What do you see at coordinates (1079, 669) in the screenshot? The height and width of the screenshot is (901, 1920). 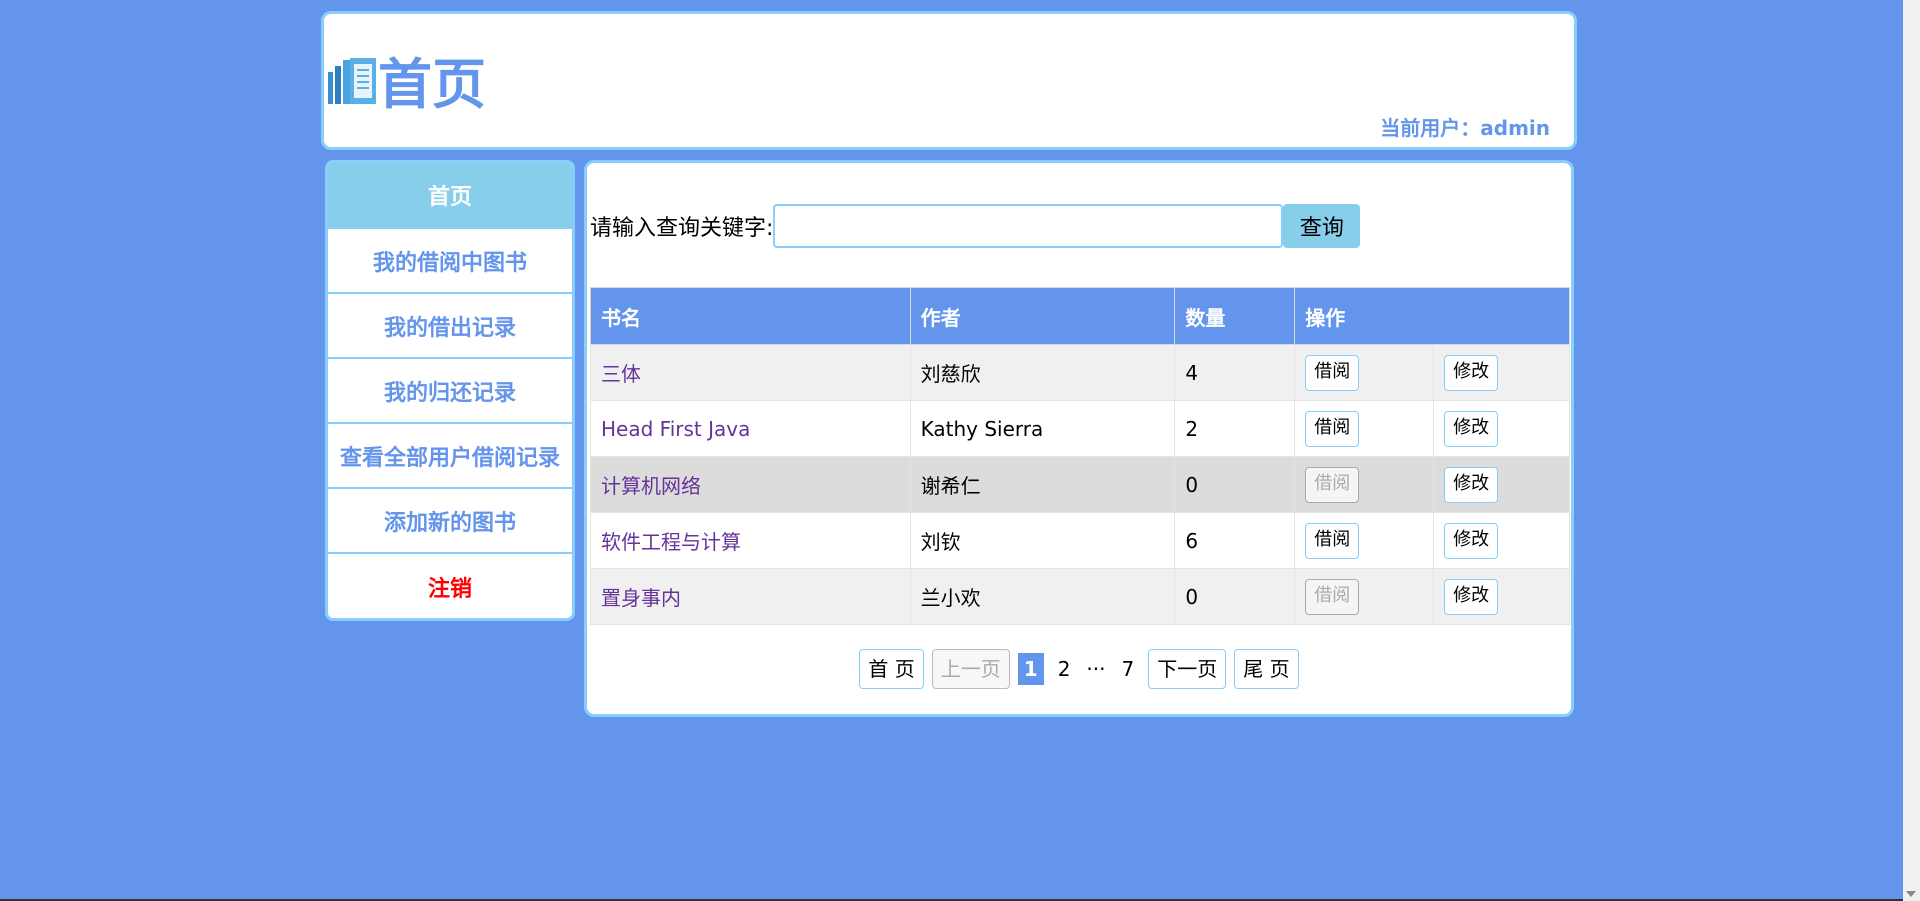 I see `pagination: 首 页 上一页 1 2 ··· 7 下一页 尾 页` at bounding box center [1079, 669].